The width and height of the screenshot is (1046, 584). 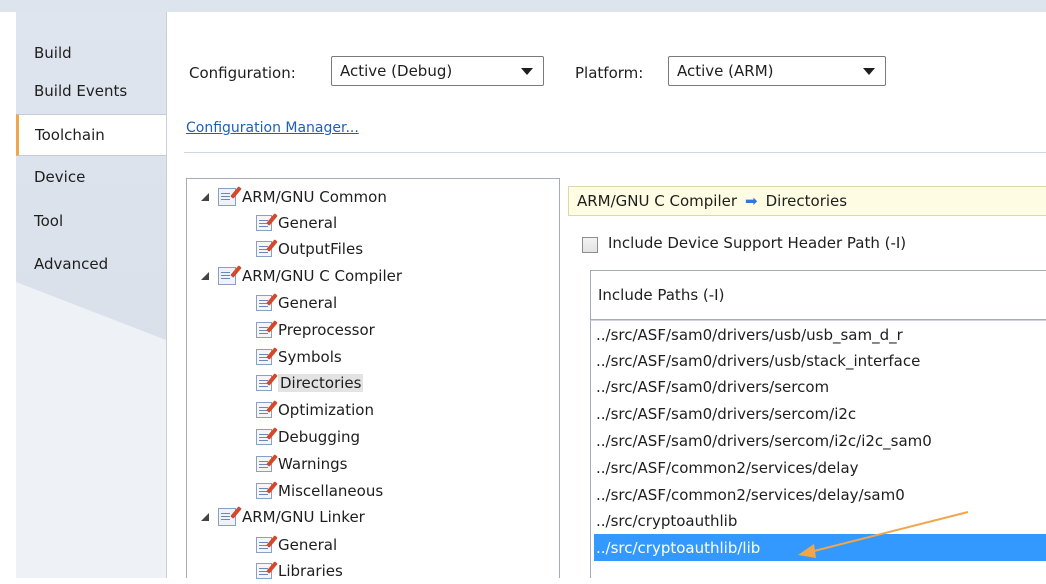 I want to click on platform-select: Active (ARM), so click(x=777, y=71).